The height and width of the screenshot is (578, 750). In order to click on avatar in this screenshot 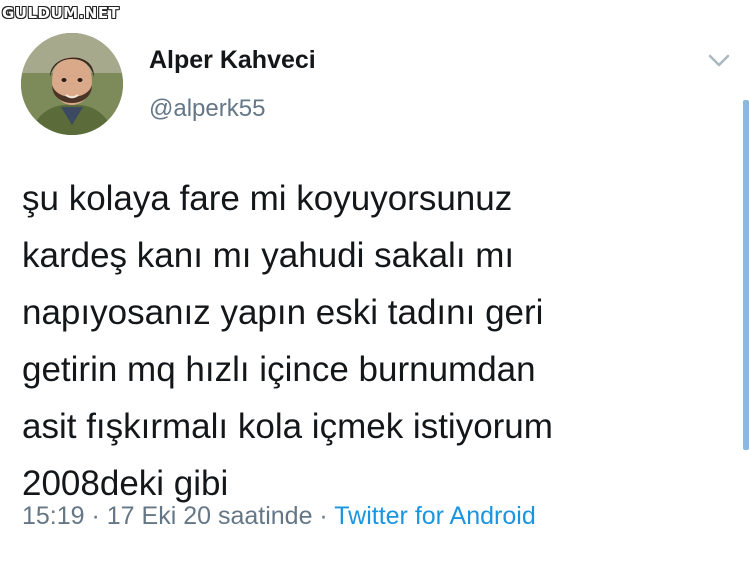, I will do `click(72, 84)`.